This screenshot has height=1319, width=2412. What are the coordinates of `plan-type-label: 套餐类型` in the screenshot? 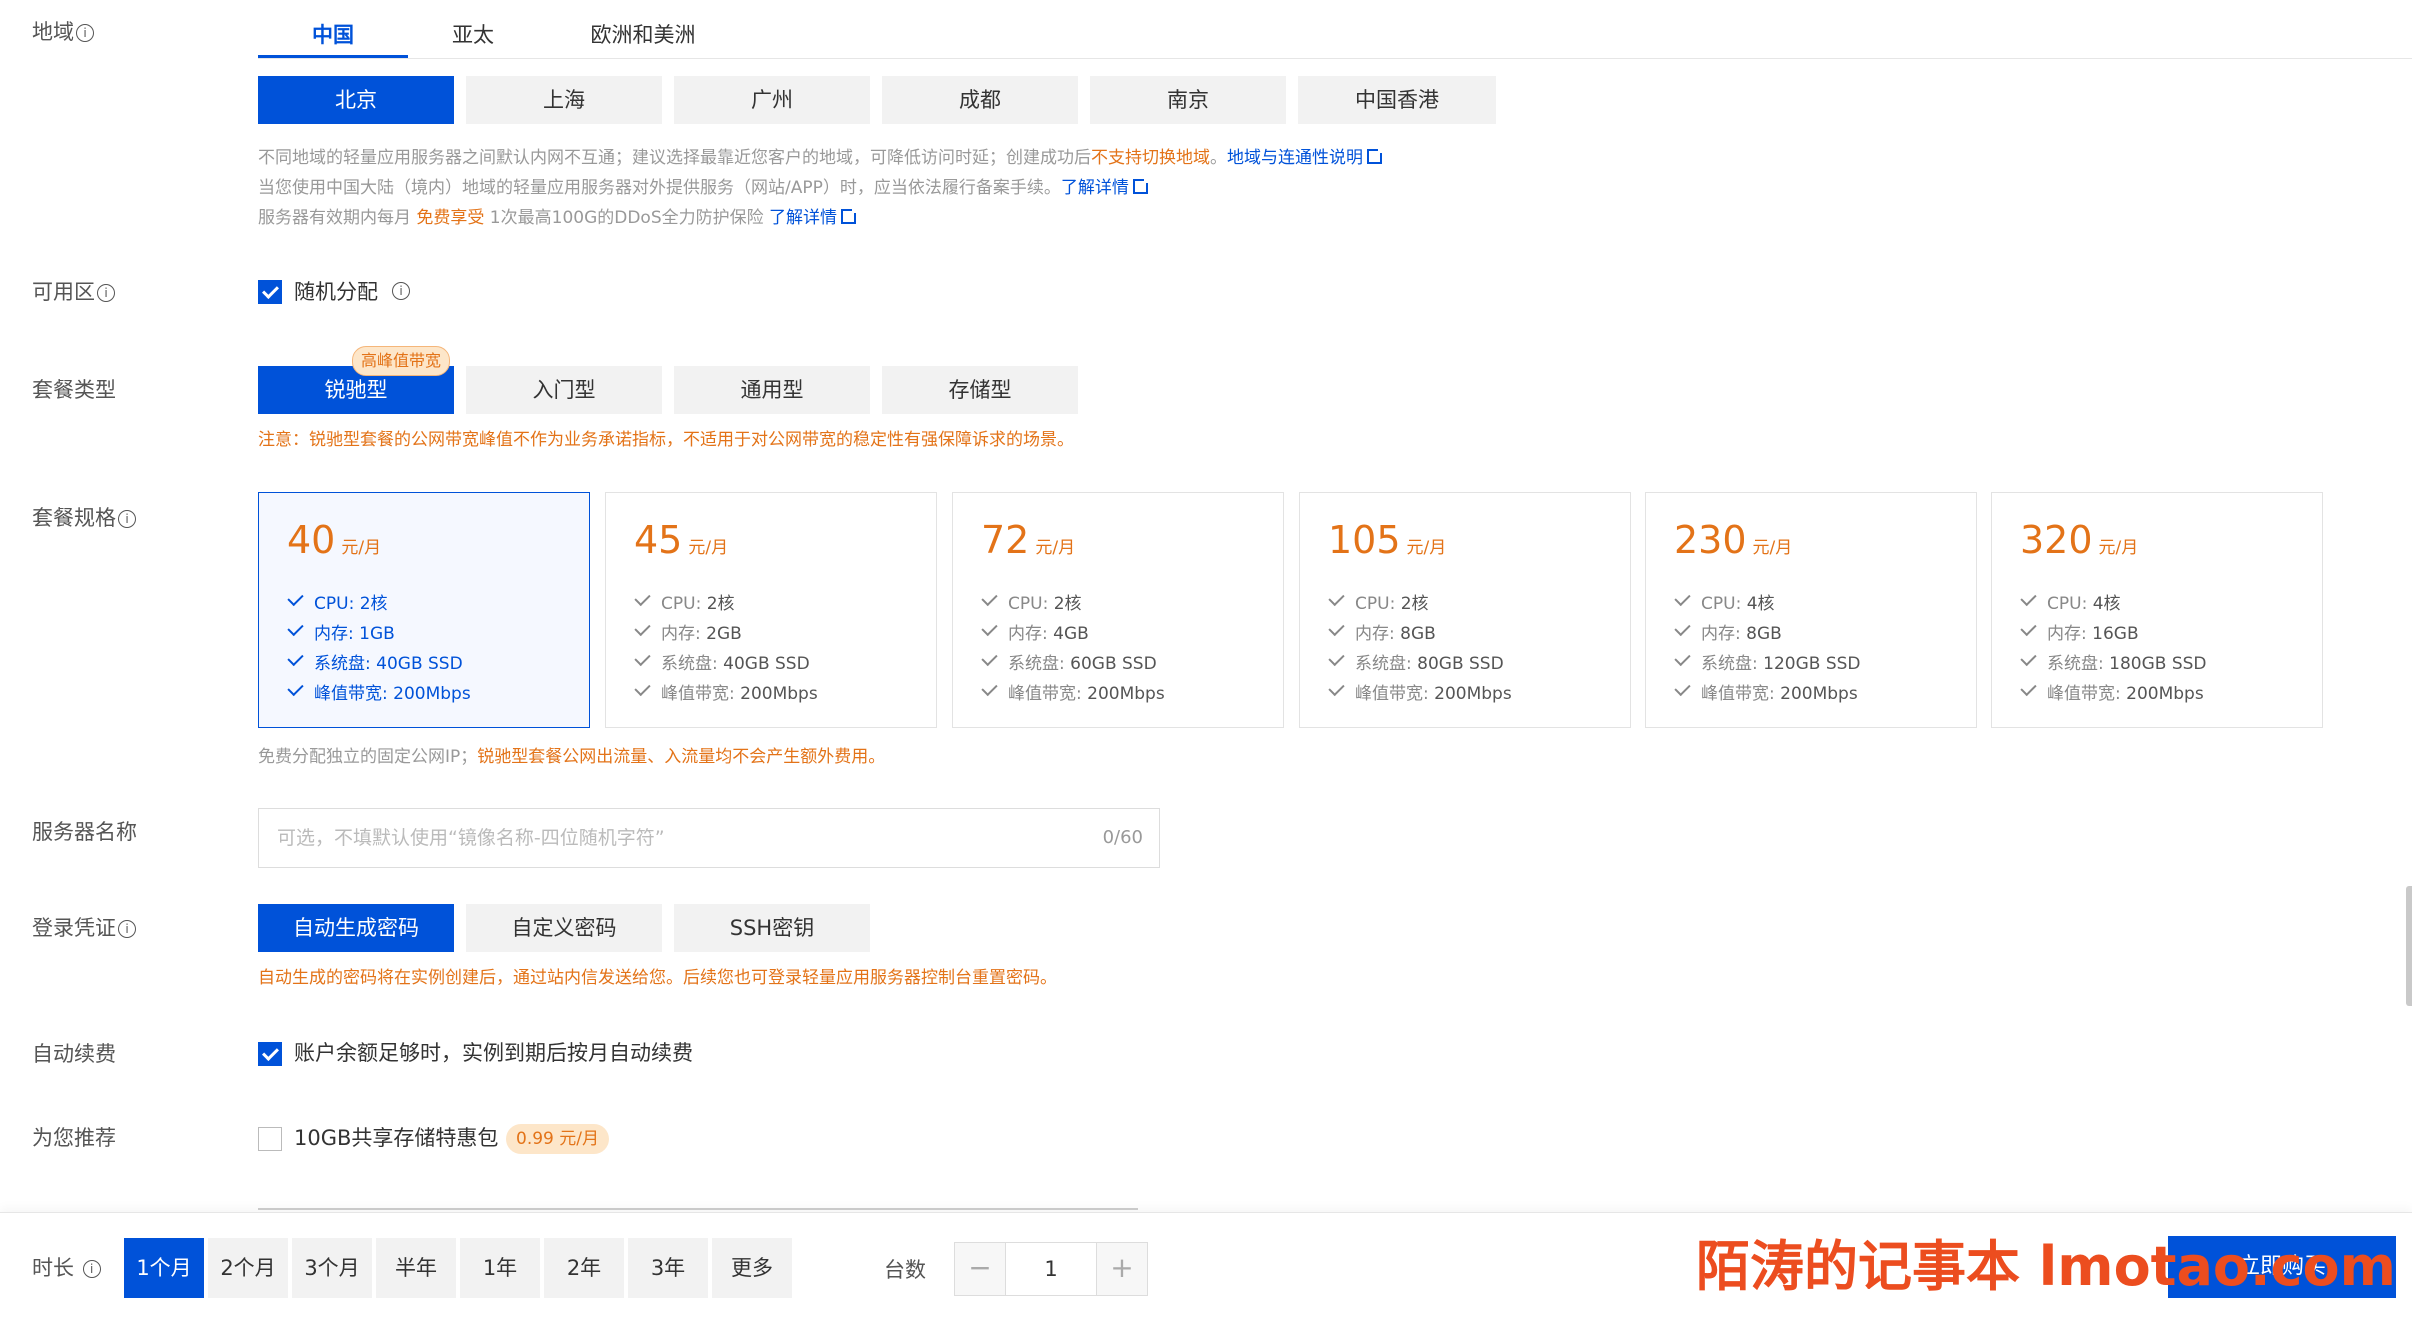 It's located at (74, 390).